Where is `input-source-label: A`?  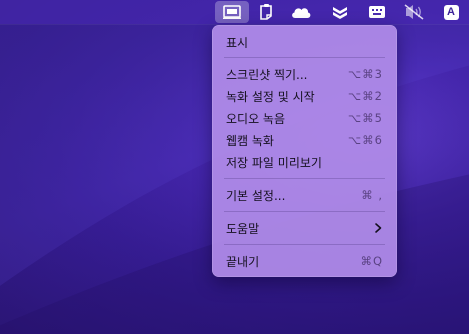
input-source-label: A is located at coordinates (451, 12).